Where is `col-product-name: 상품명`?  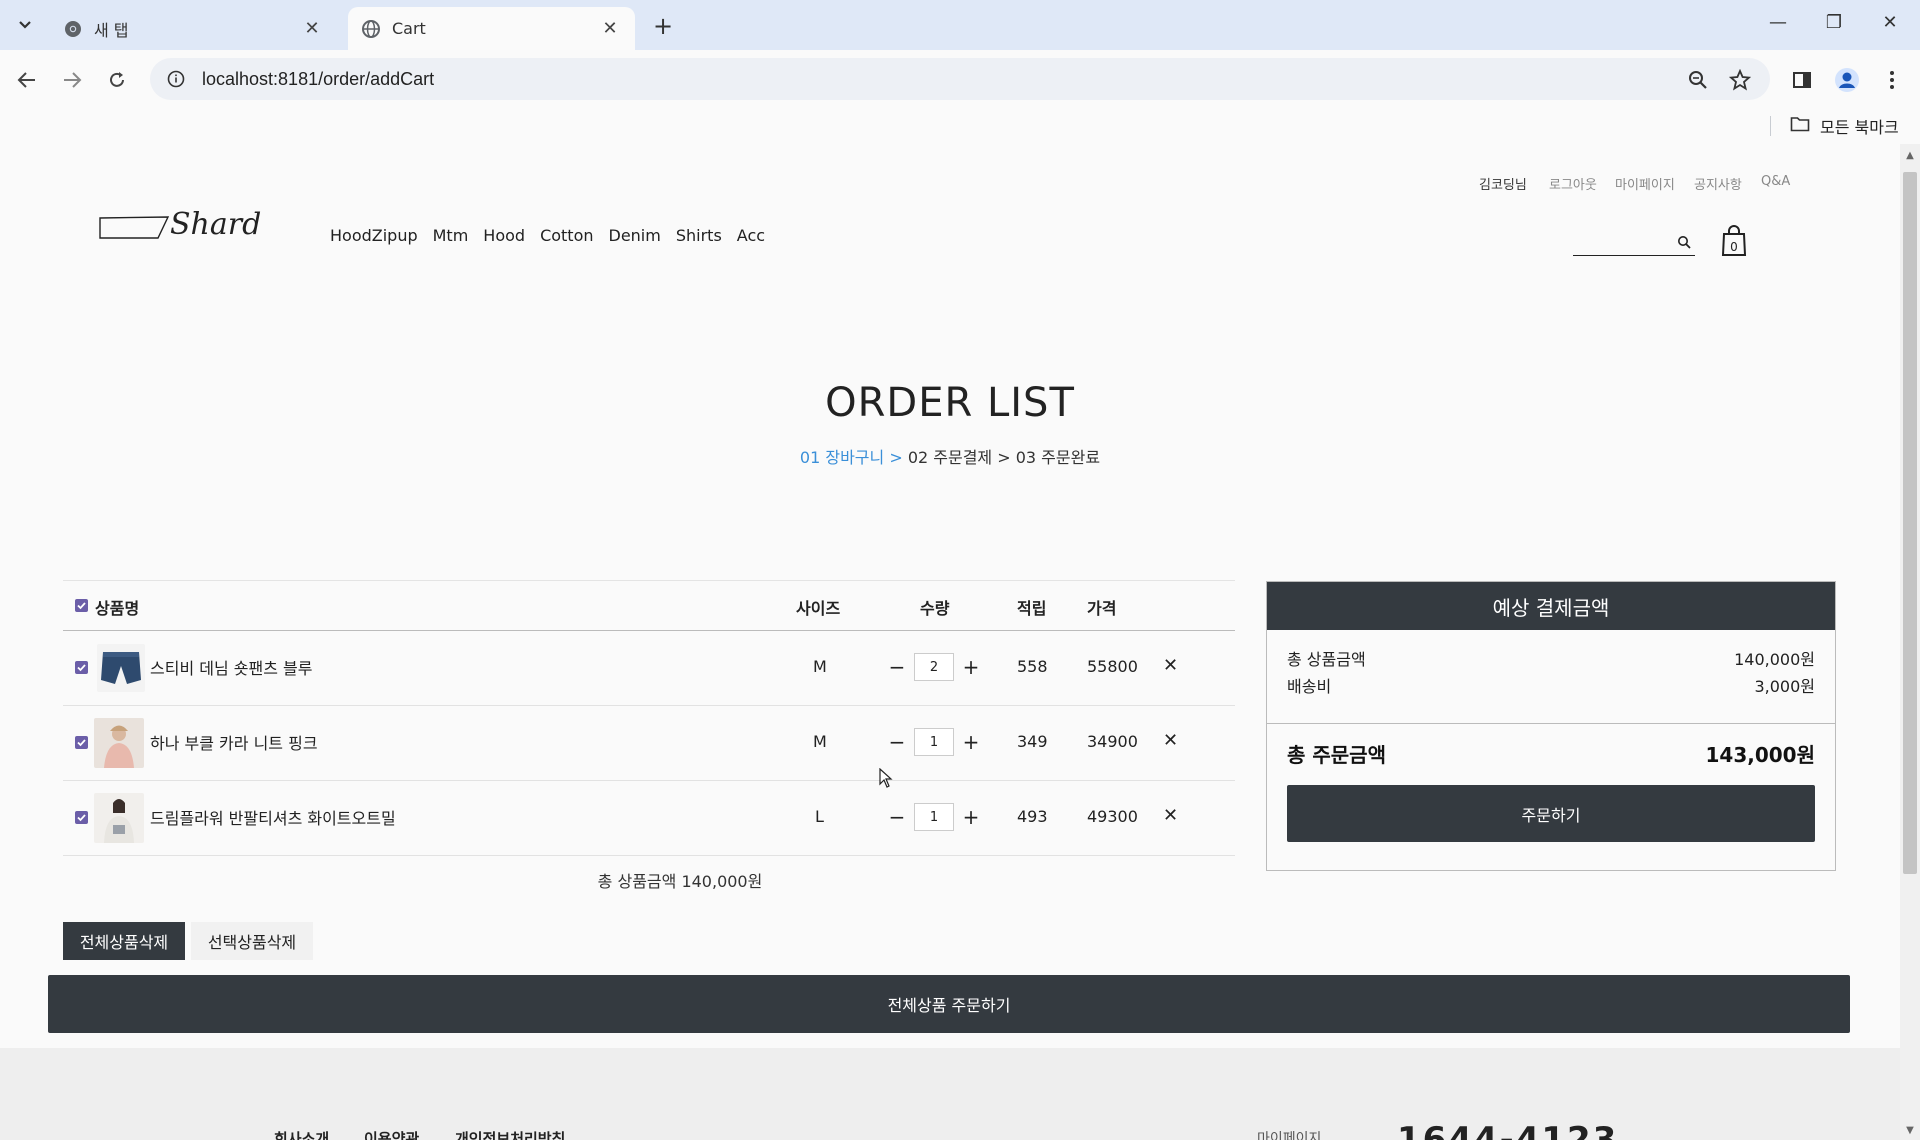 col-product-name: 상품명 is located at coordinates (117, 608).